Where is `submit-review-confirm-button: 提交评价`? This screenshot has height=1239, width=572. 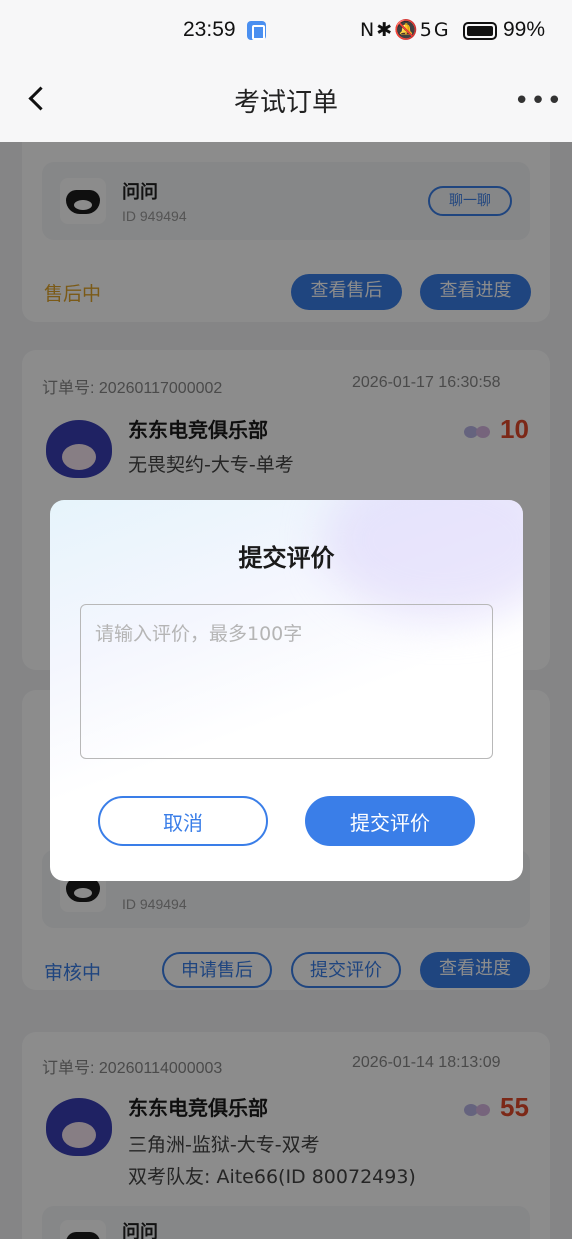 submit-review-confirm-button: 提交评价 is located at coordinates (390, 821).